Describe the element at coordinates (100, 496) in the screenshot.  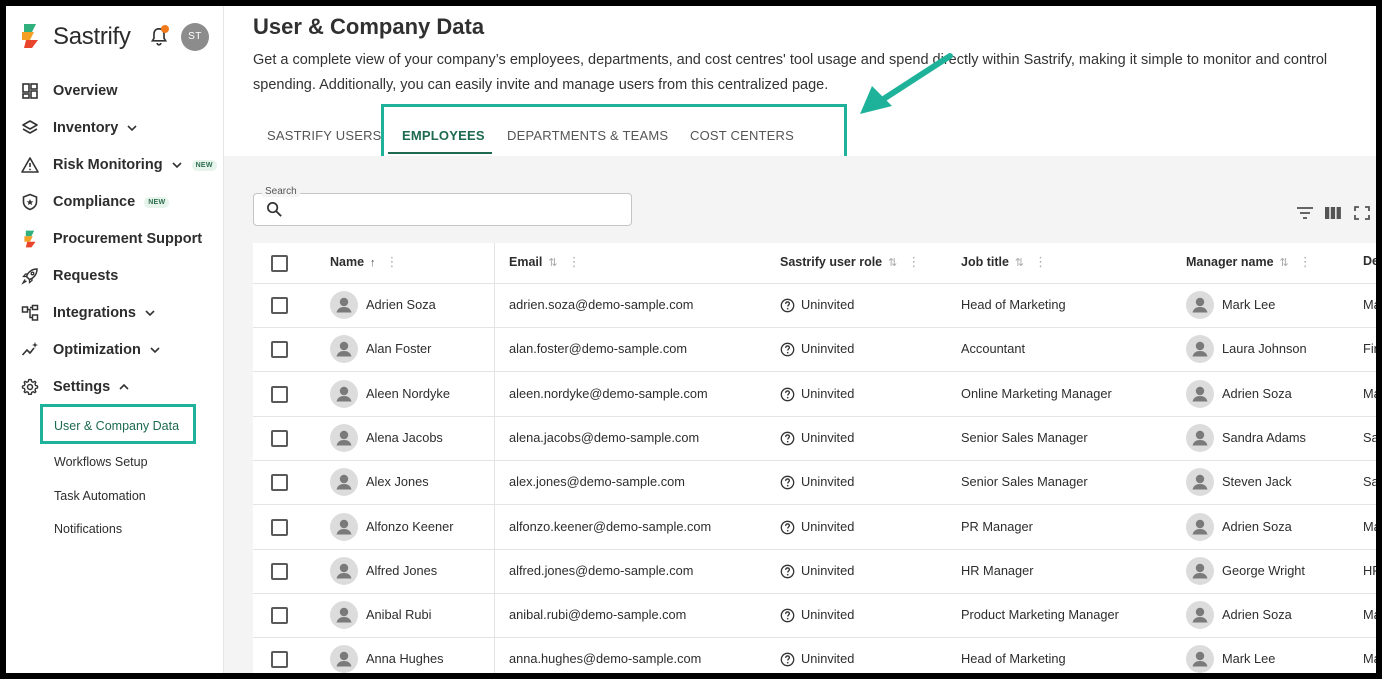
I see `sub-item-task-automation: Task Automation` at that location.